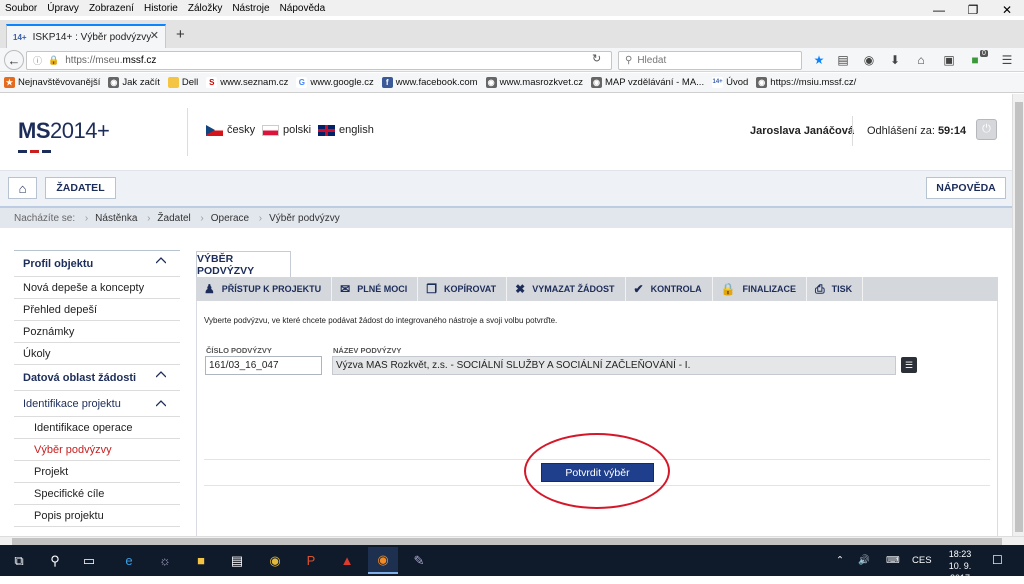 The width and height of the screenshot is (1024, 584). I want to click on bookmark-most-visited: ★ Nejnavštěvovanější, so click(52, 82).